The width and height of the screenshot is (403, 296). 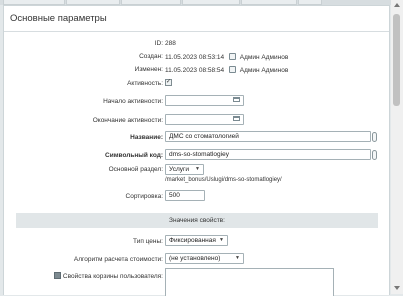 I want to click on scroll-down-icon, so click(x=397, y=288).